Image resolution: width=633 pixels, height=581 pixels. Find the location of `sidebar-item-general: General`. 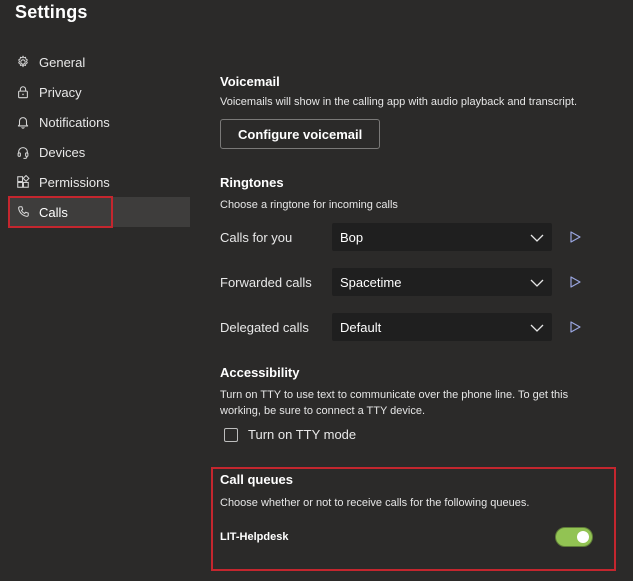

sidebar-item-general: General is located at coordinates (99, 62).